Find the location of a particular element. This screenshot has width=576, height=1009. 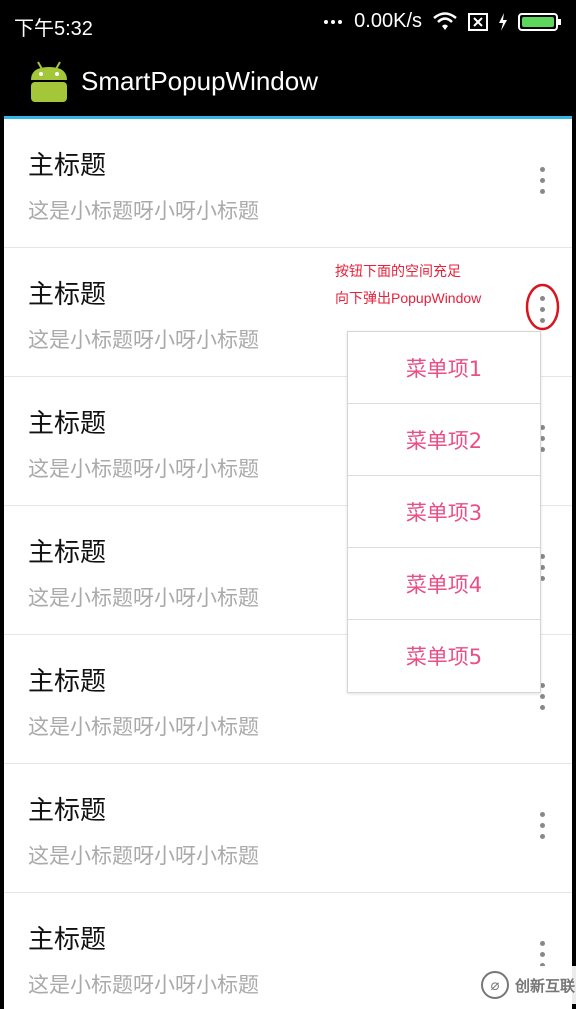

watermark-logo-icon: ⌀ is located at coordinates (495, 985).